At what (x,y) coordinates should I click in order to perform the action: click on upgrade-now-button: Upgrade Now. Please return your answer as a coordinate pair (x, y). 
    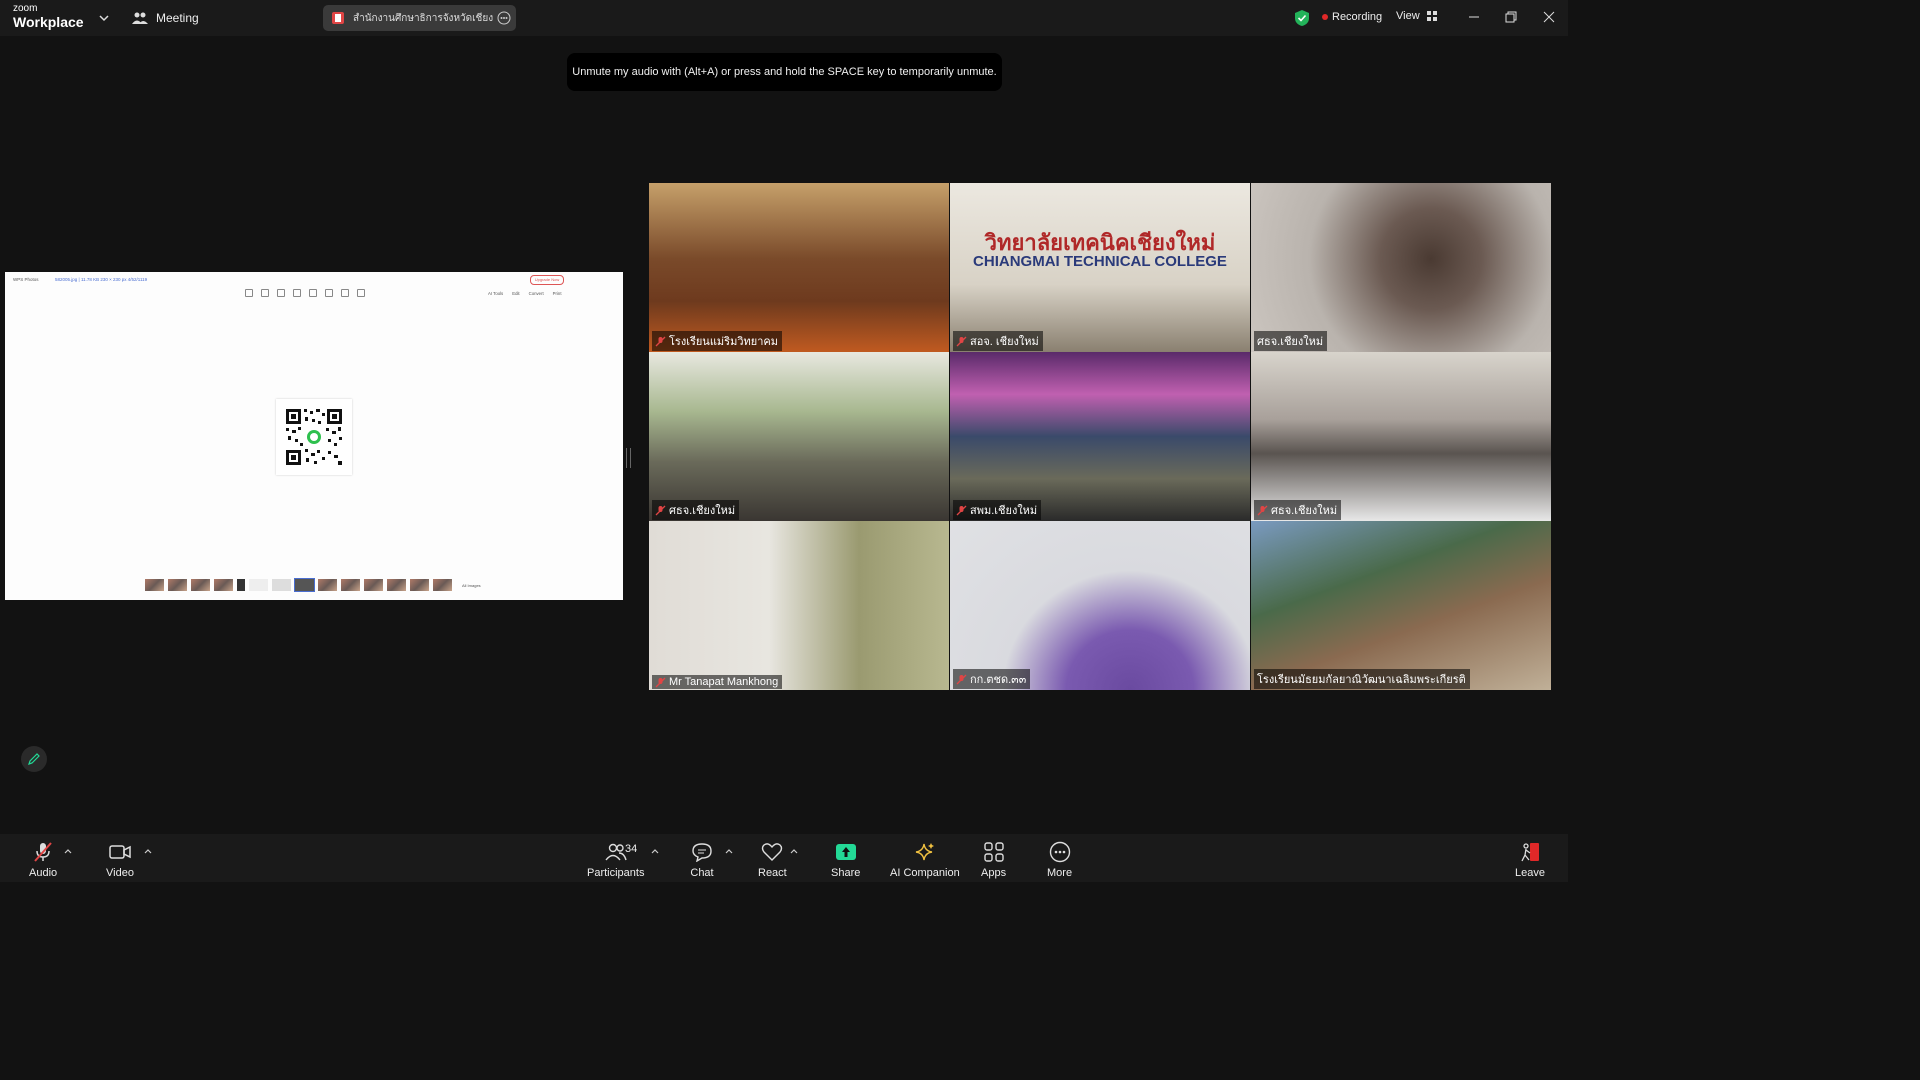
    Looking at the image, I should click on (547, 280).